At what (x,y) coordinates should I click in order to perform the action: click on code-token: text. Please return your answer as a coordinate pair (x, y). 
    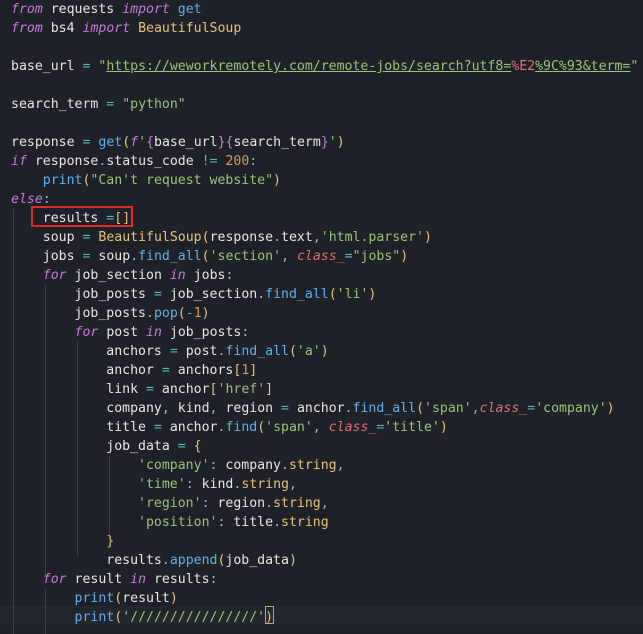
    Looking at the image, I should click on (297, 237).